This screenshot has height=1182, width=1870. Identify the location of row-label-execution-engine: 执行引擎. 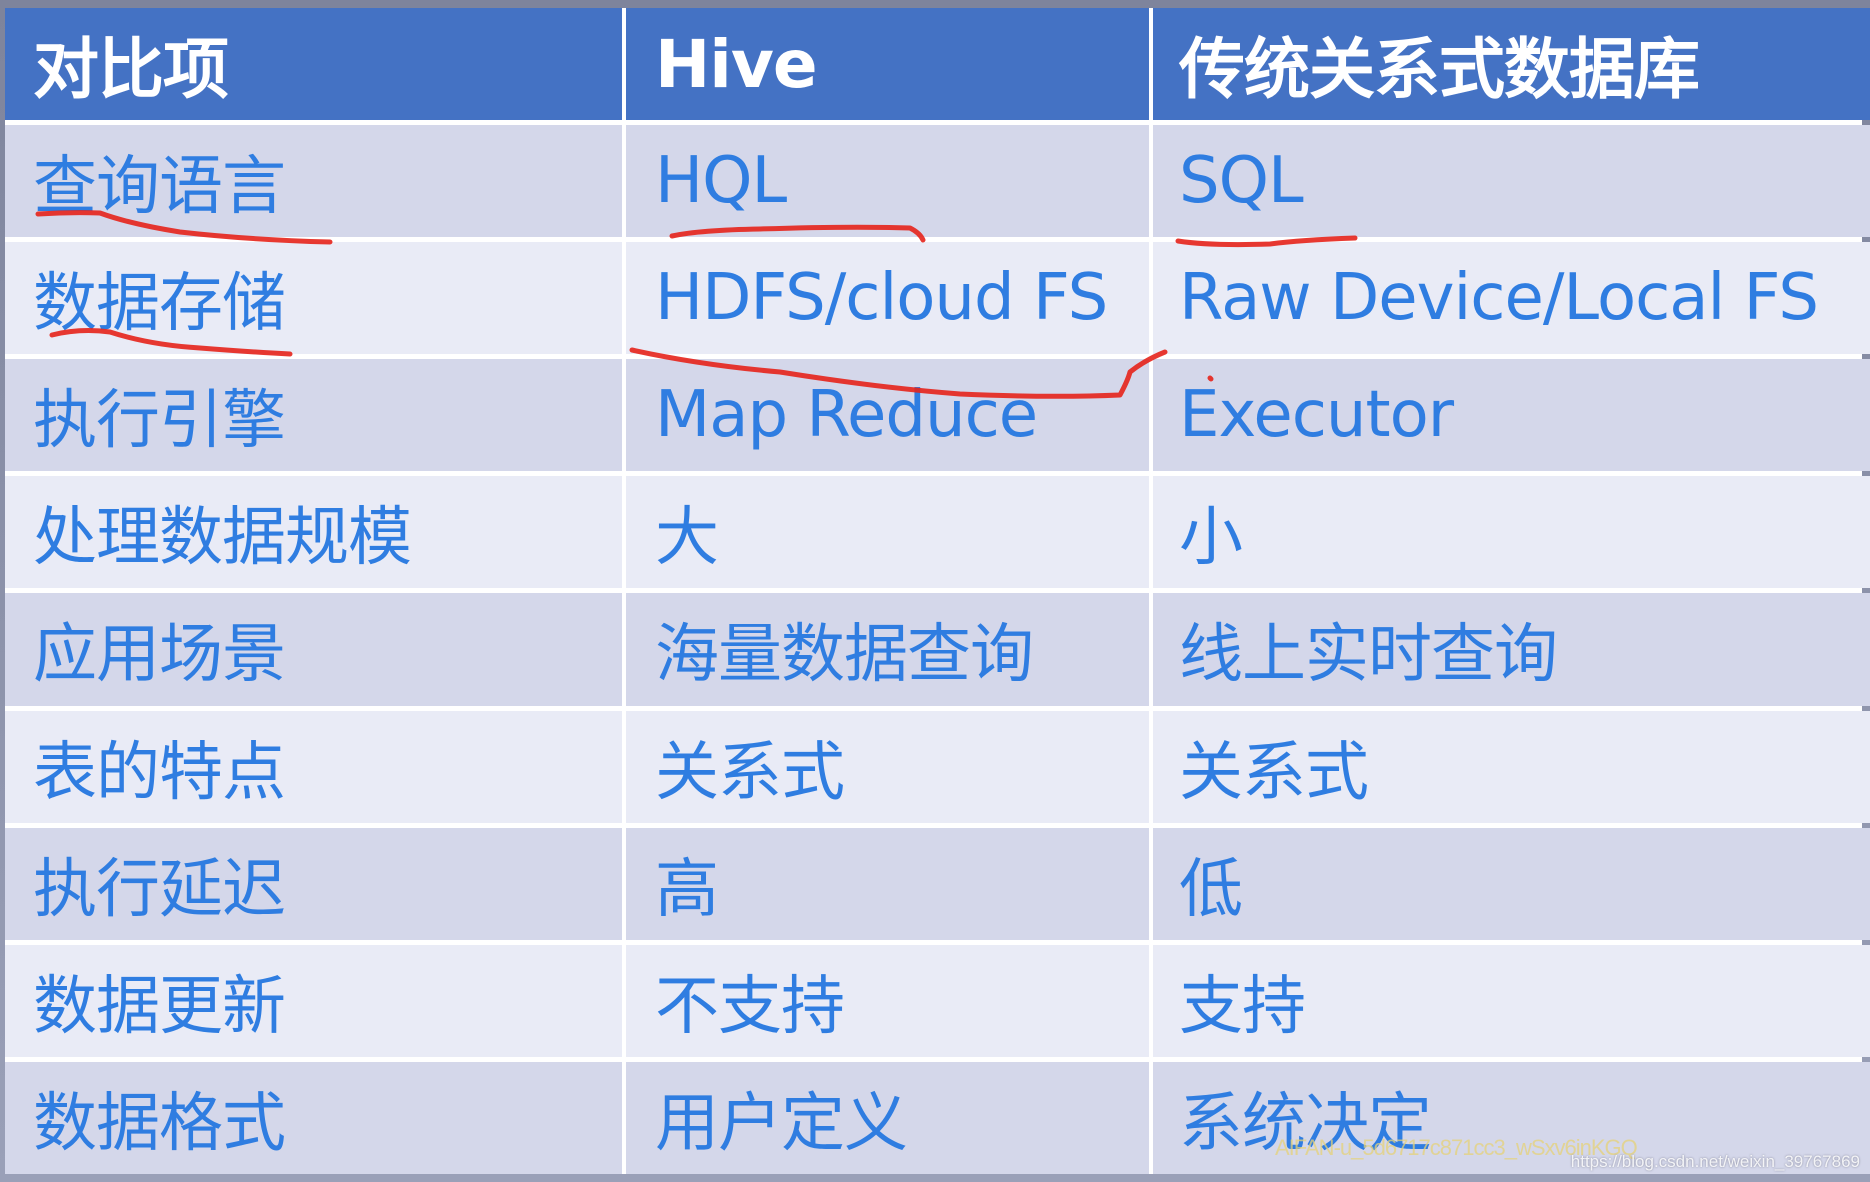
(313, 415).